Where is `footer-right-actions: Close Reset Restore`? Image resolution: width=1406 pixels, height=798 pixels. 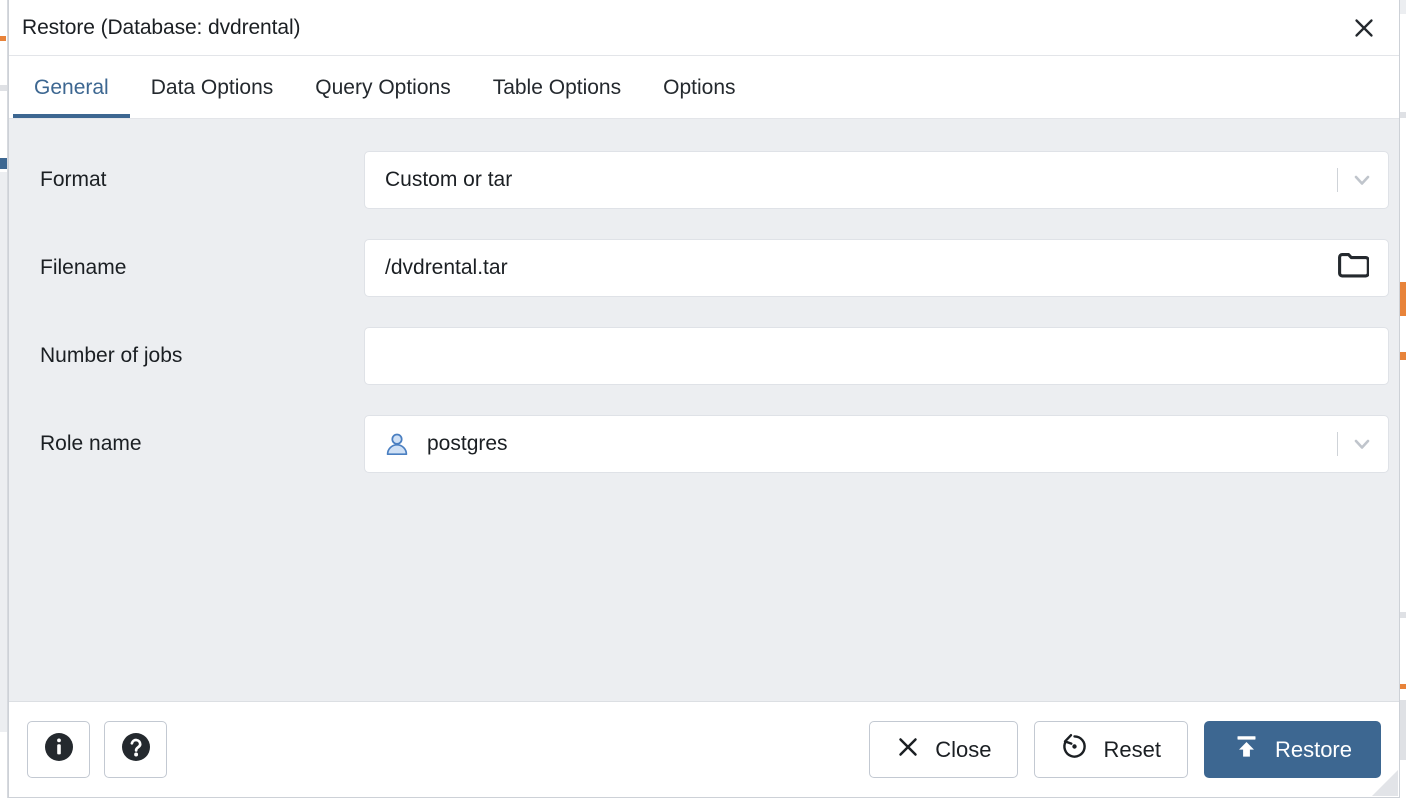
footer-right-actions: Close Reset Restore is located at coordinates (1125, 749).